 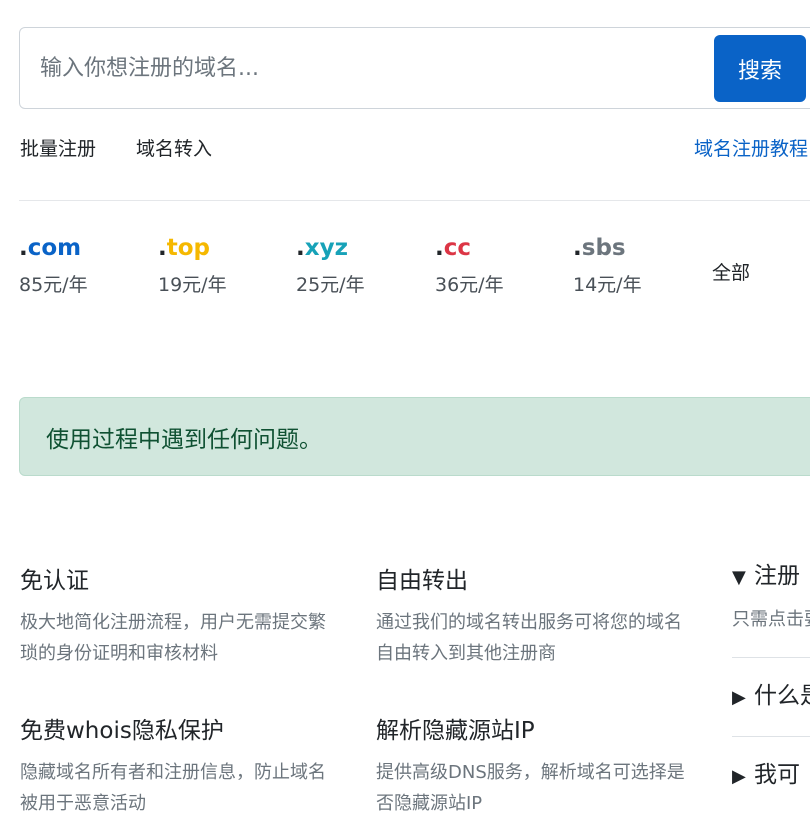 I want to click on faq-item: ▶ 什么是, so click(x=771, y=697).